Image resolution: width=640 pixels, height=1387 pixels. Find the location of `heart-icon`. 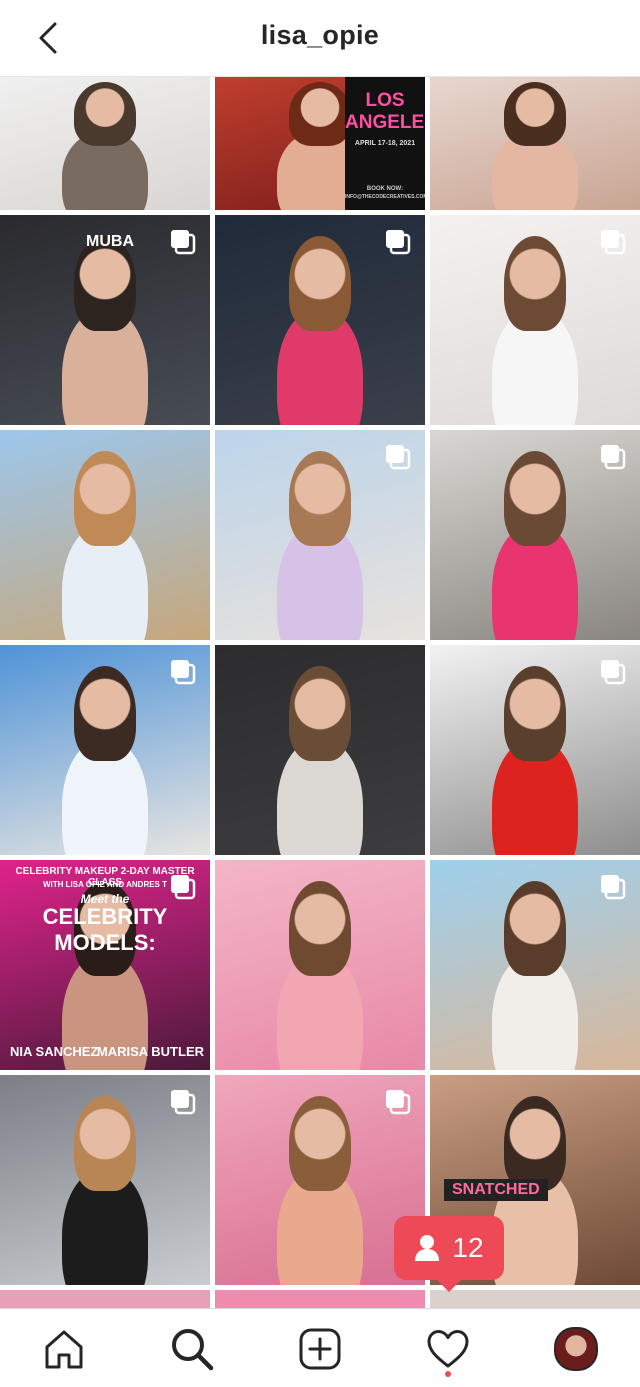

heart-icon is located at coordinates (448, 1349).